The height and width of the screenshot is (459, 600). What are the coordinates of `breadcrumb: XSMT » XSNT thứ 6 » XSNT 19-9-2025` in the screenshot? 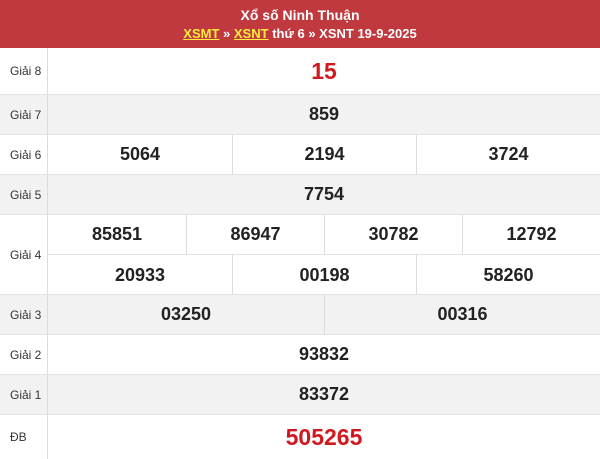 It's located at (300, 33).